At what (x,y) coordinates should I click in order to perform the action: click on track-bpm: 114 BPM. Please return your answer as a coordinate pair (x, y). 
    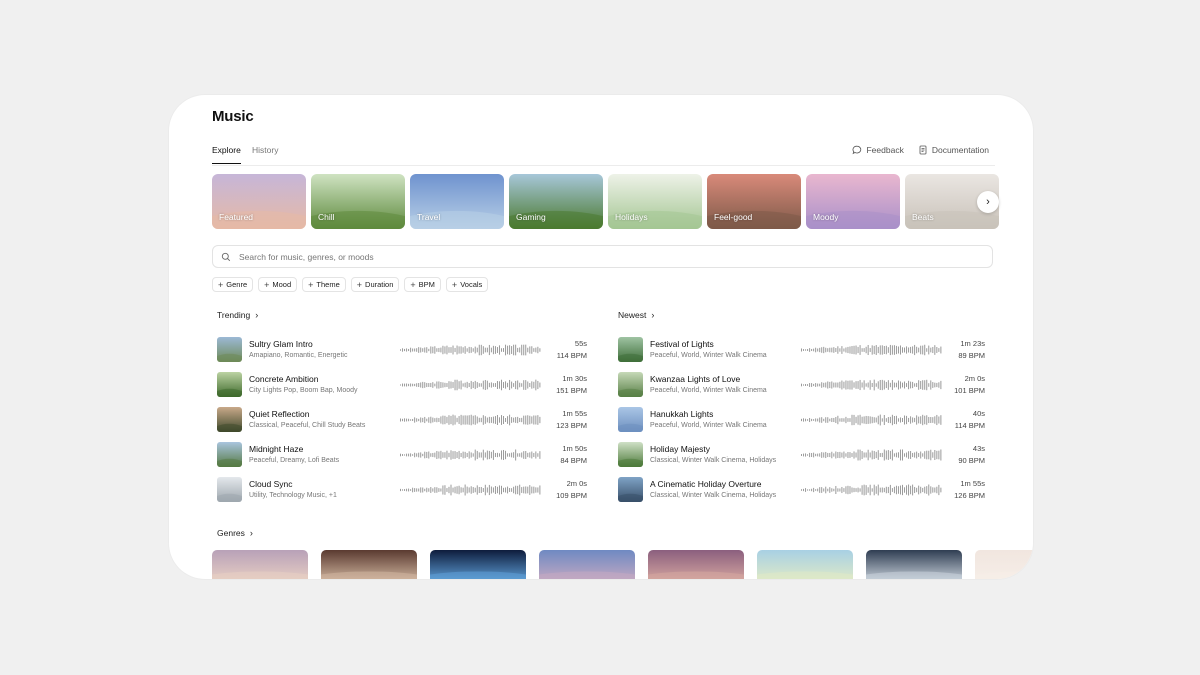
    Looking at the image, I should click on (571, 355).